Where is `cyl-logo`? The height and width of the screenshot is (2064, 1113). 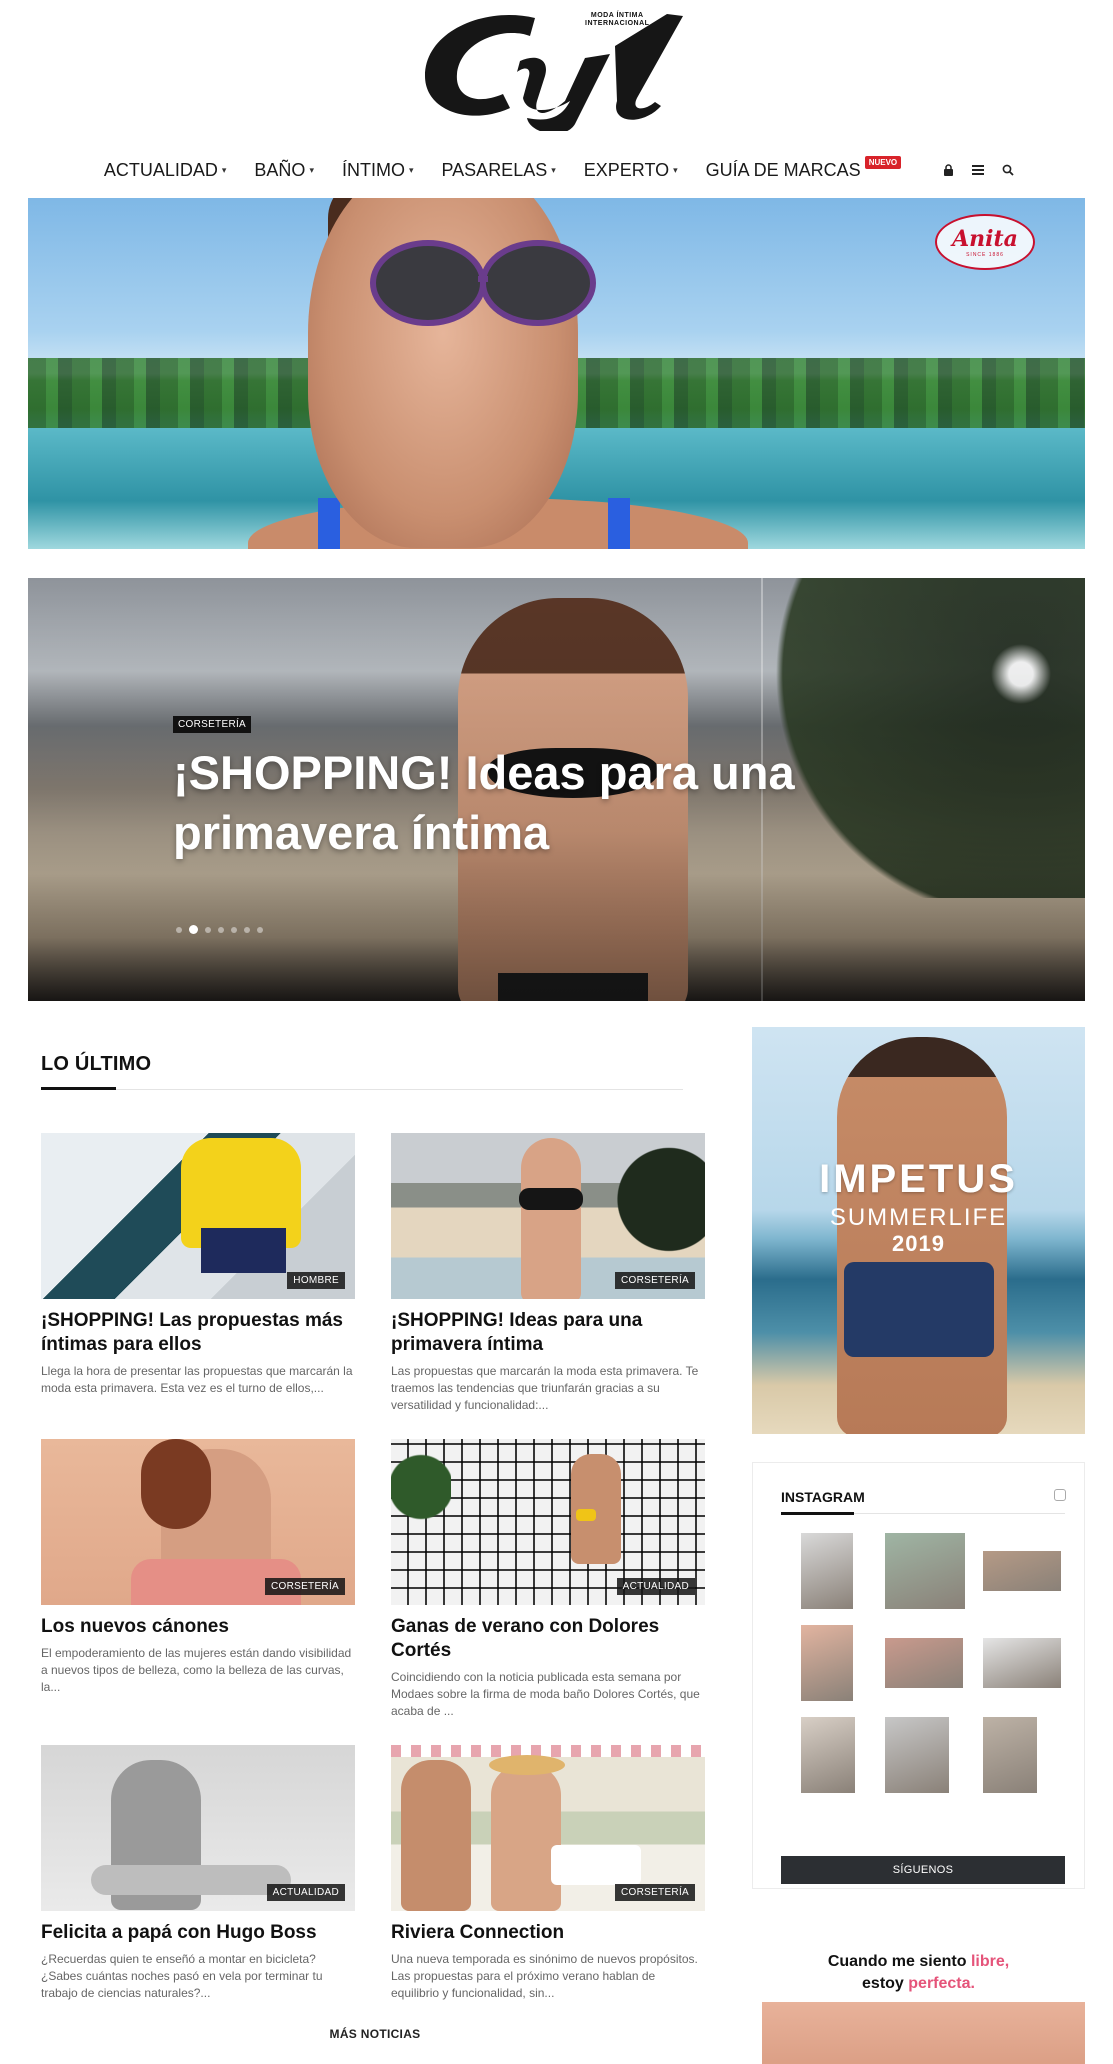 cyl-logo is located at coordinates (565, 68).